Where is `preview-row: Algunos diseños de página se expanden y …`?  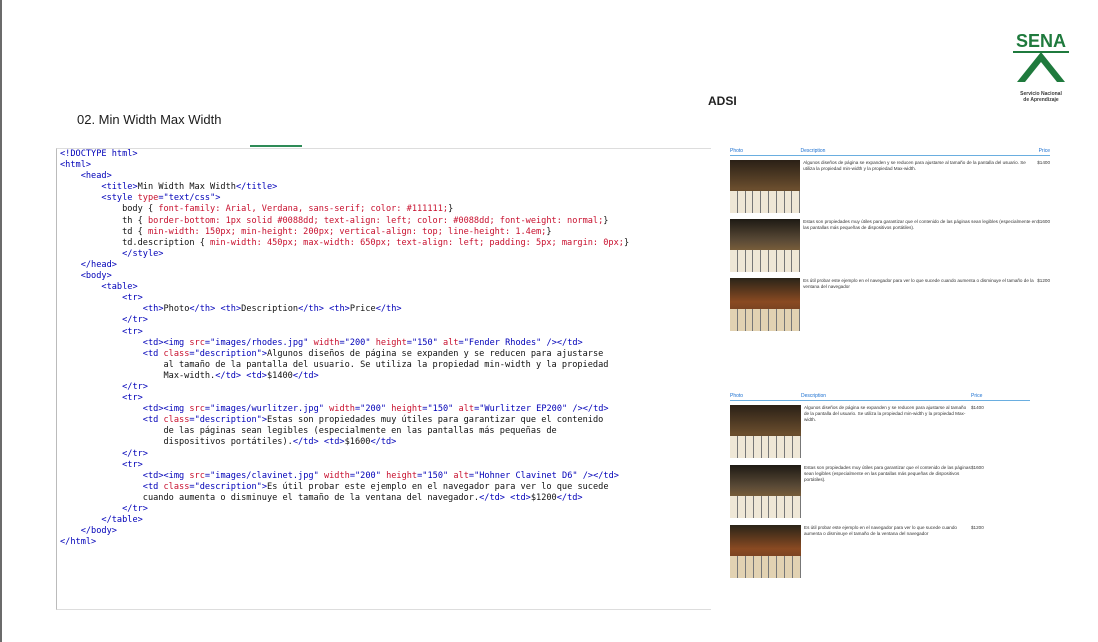 preview-row: Algunos diseños de página se expanden y … is located at coordinates (880, 433).